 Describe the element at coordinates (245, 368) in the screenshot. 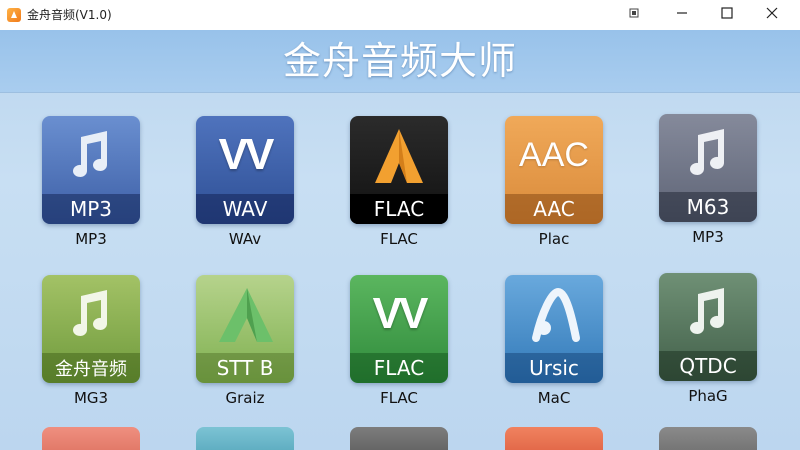

I see `format-tile-band: STT B` at that location.